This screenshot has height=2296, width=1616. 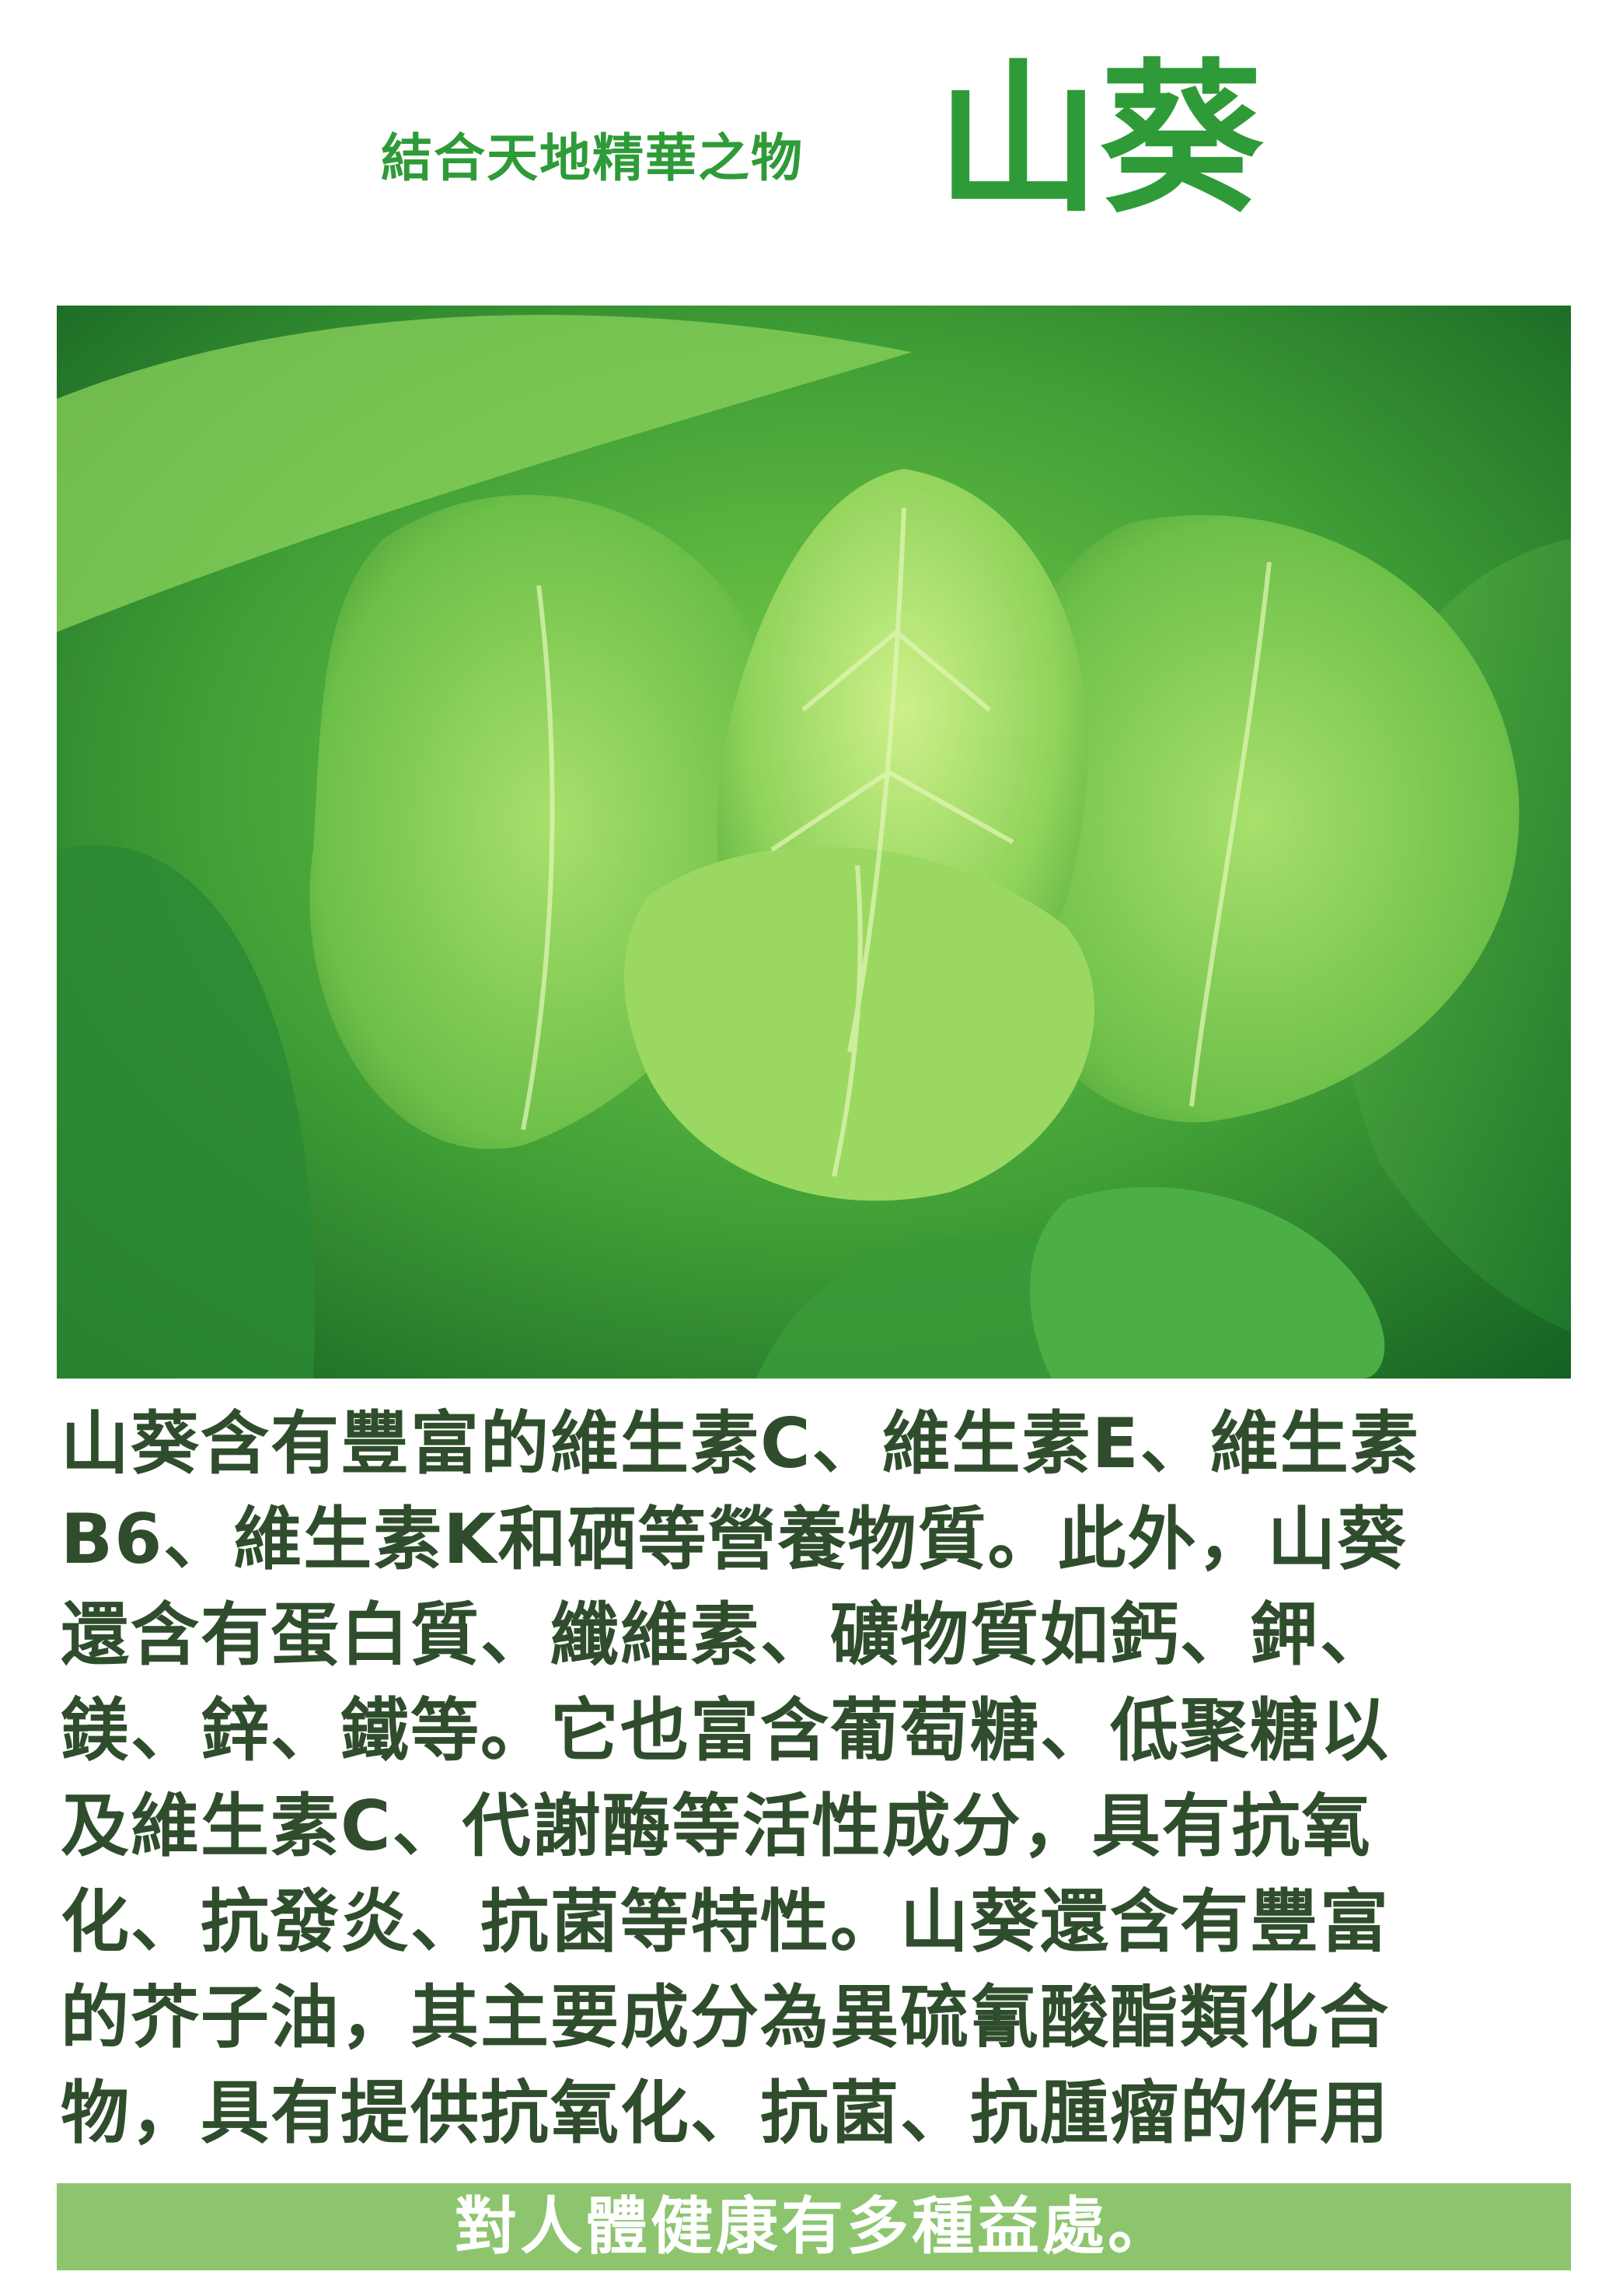 What do you see at coordinates (808, 147) in the screenshot?
I see `page-header: 結合天地精華之物 山葵` at bounding box center [808, 147].